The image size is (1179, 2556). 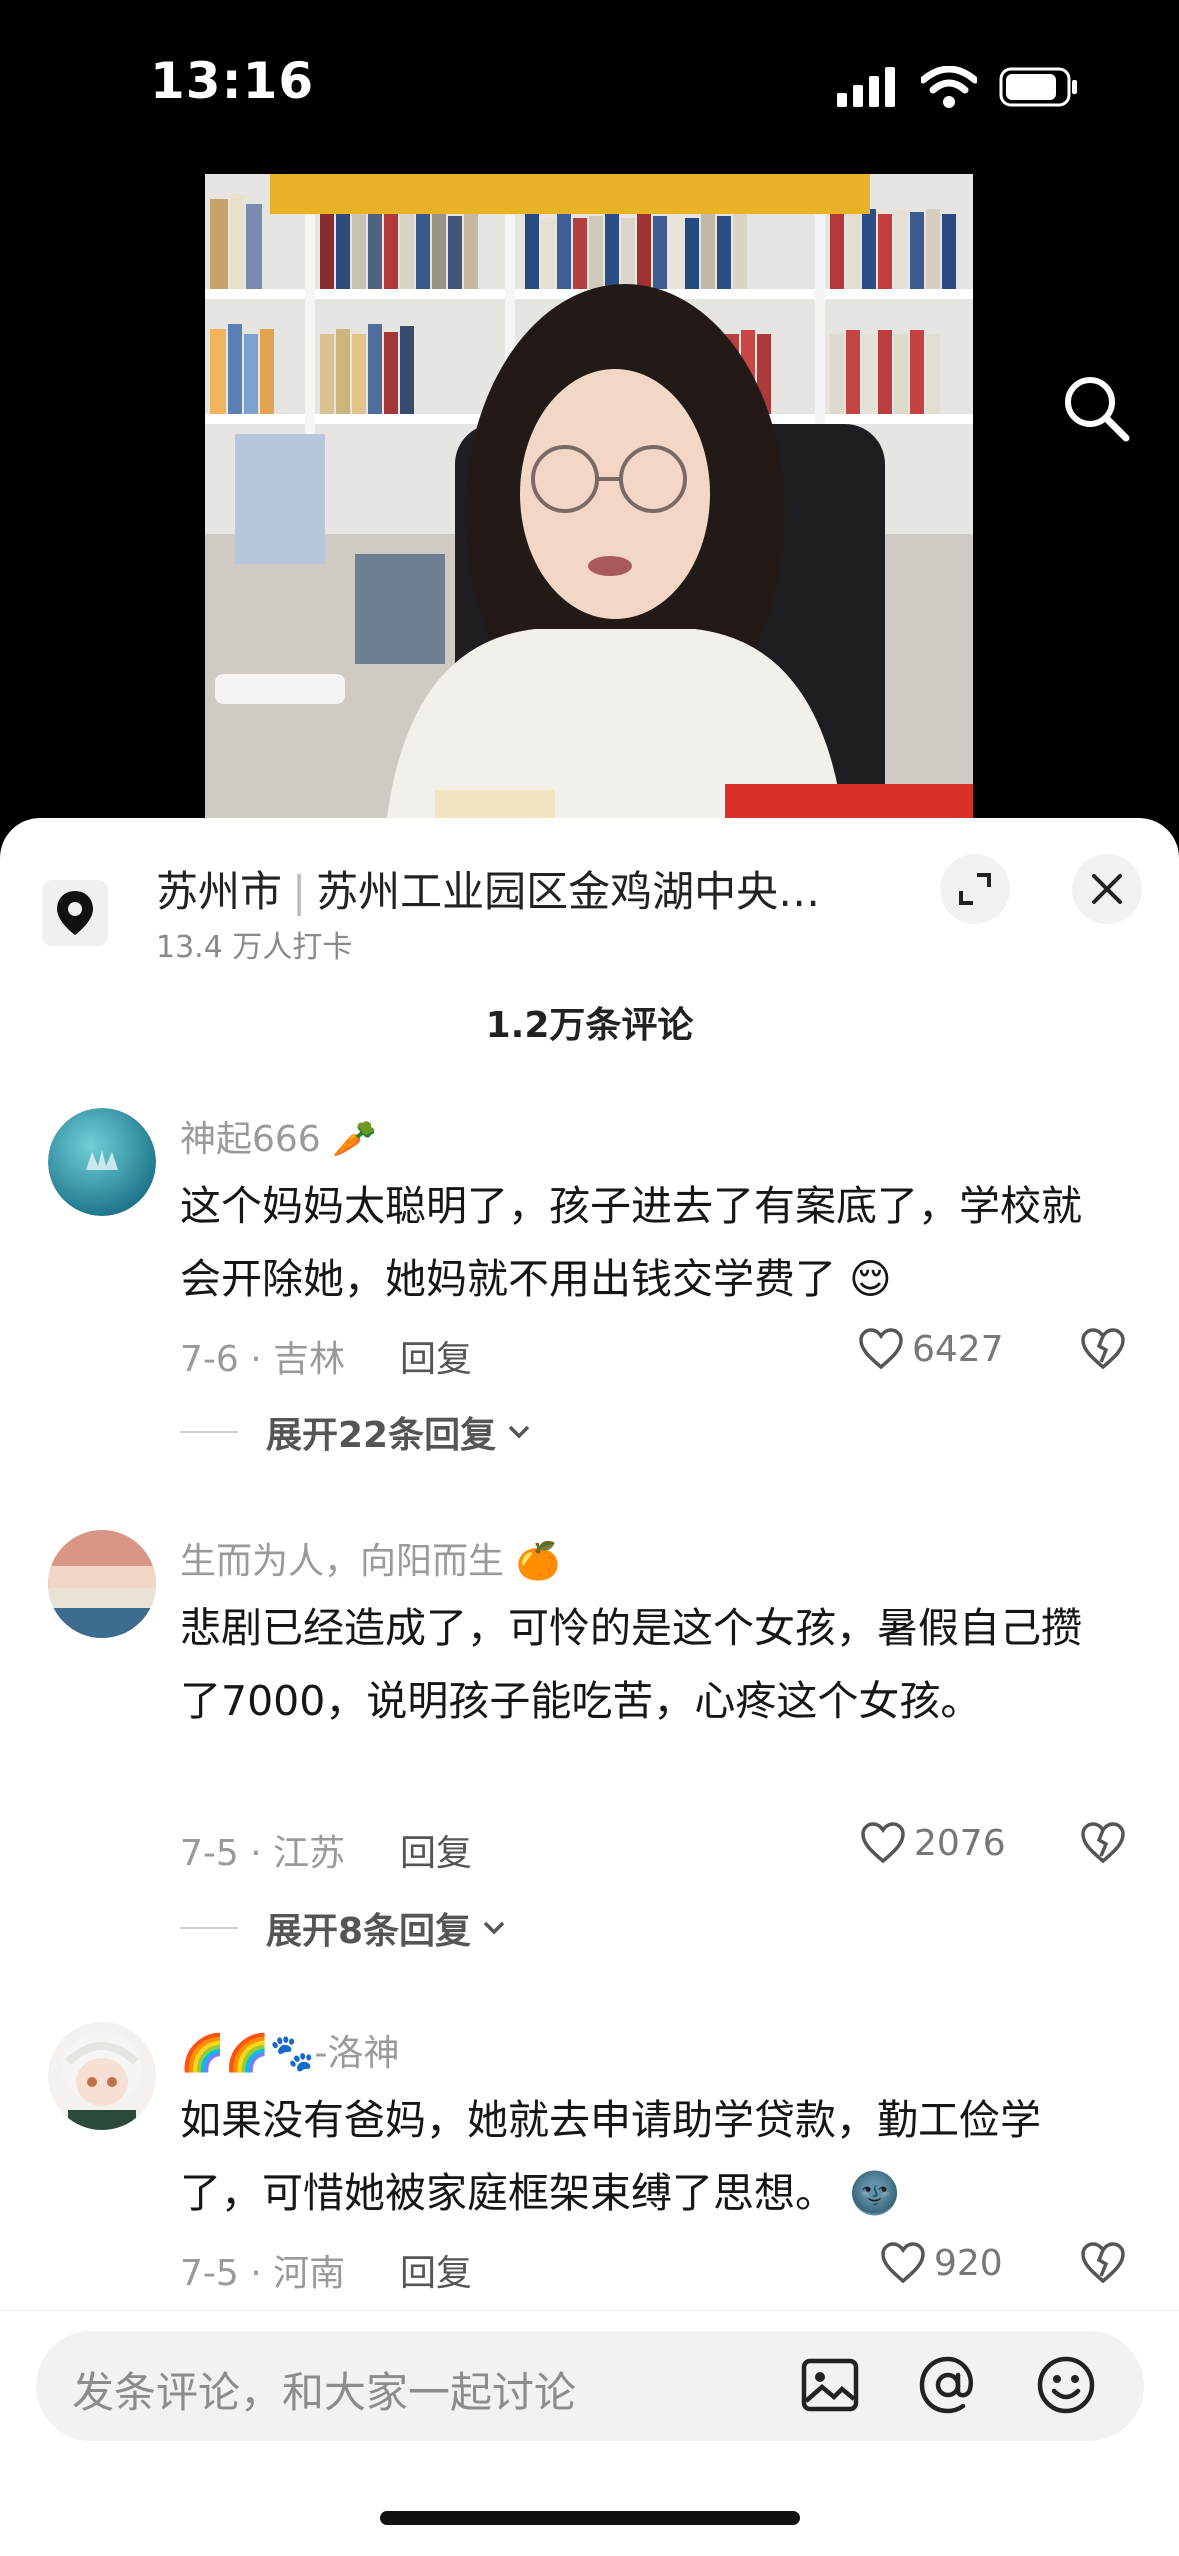 I want to click on status-time: 13:16, so click(x=232, y=81).